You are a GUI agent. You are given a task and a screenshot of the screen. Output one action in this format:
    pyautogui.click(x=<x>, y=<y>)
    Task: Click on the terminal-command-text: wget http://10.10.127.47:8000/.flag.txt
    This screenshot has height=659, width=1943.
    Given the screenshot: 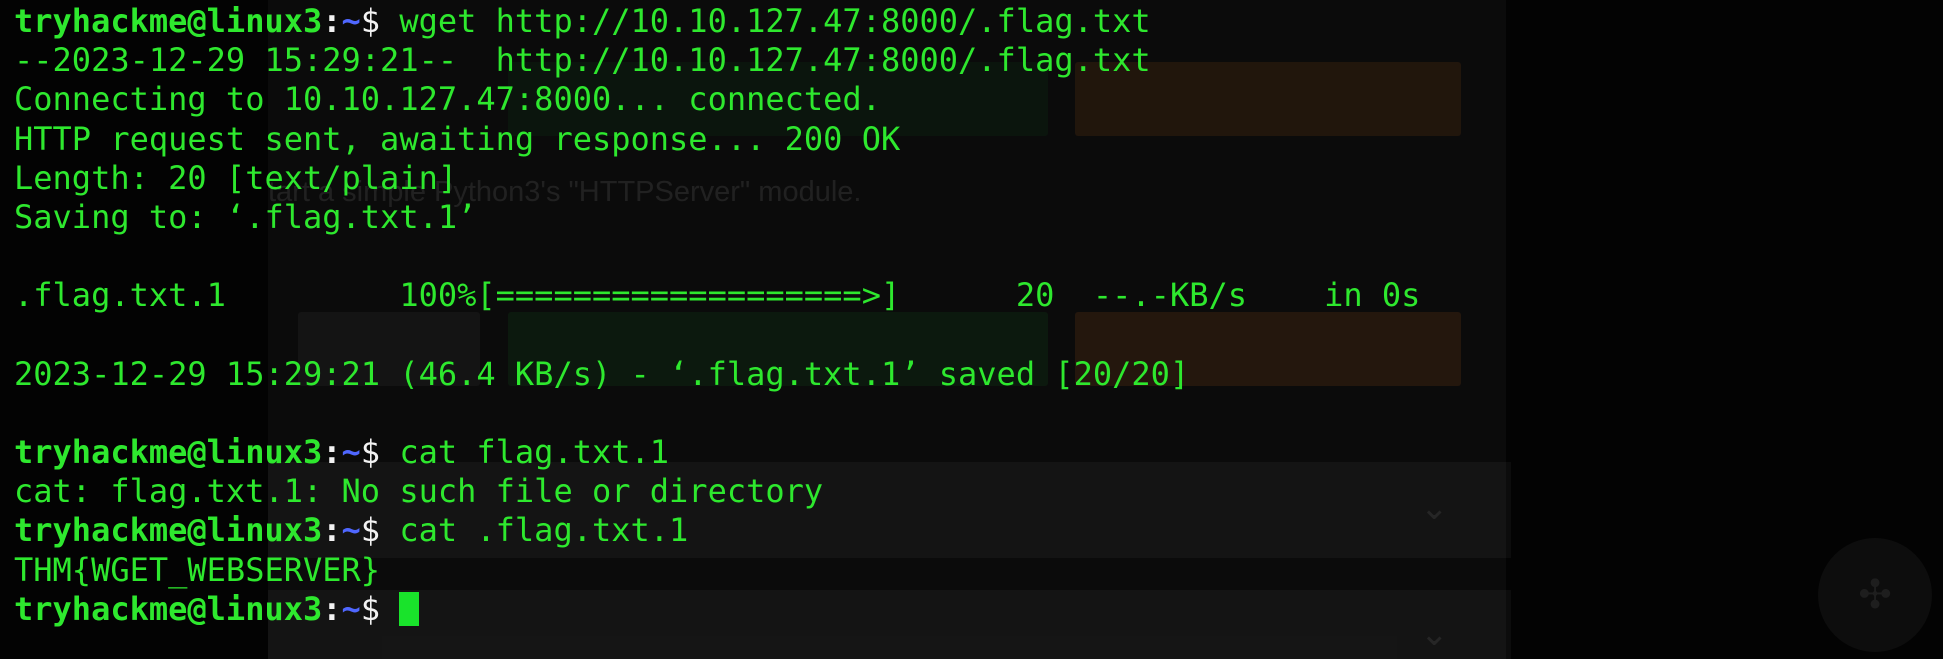 What is the action you would take?
    pyautogui.click(x=775, y=21)
    